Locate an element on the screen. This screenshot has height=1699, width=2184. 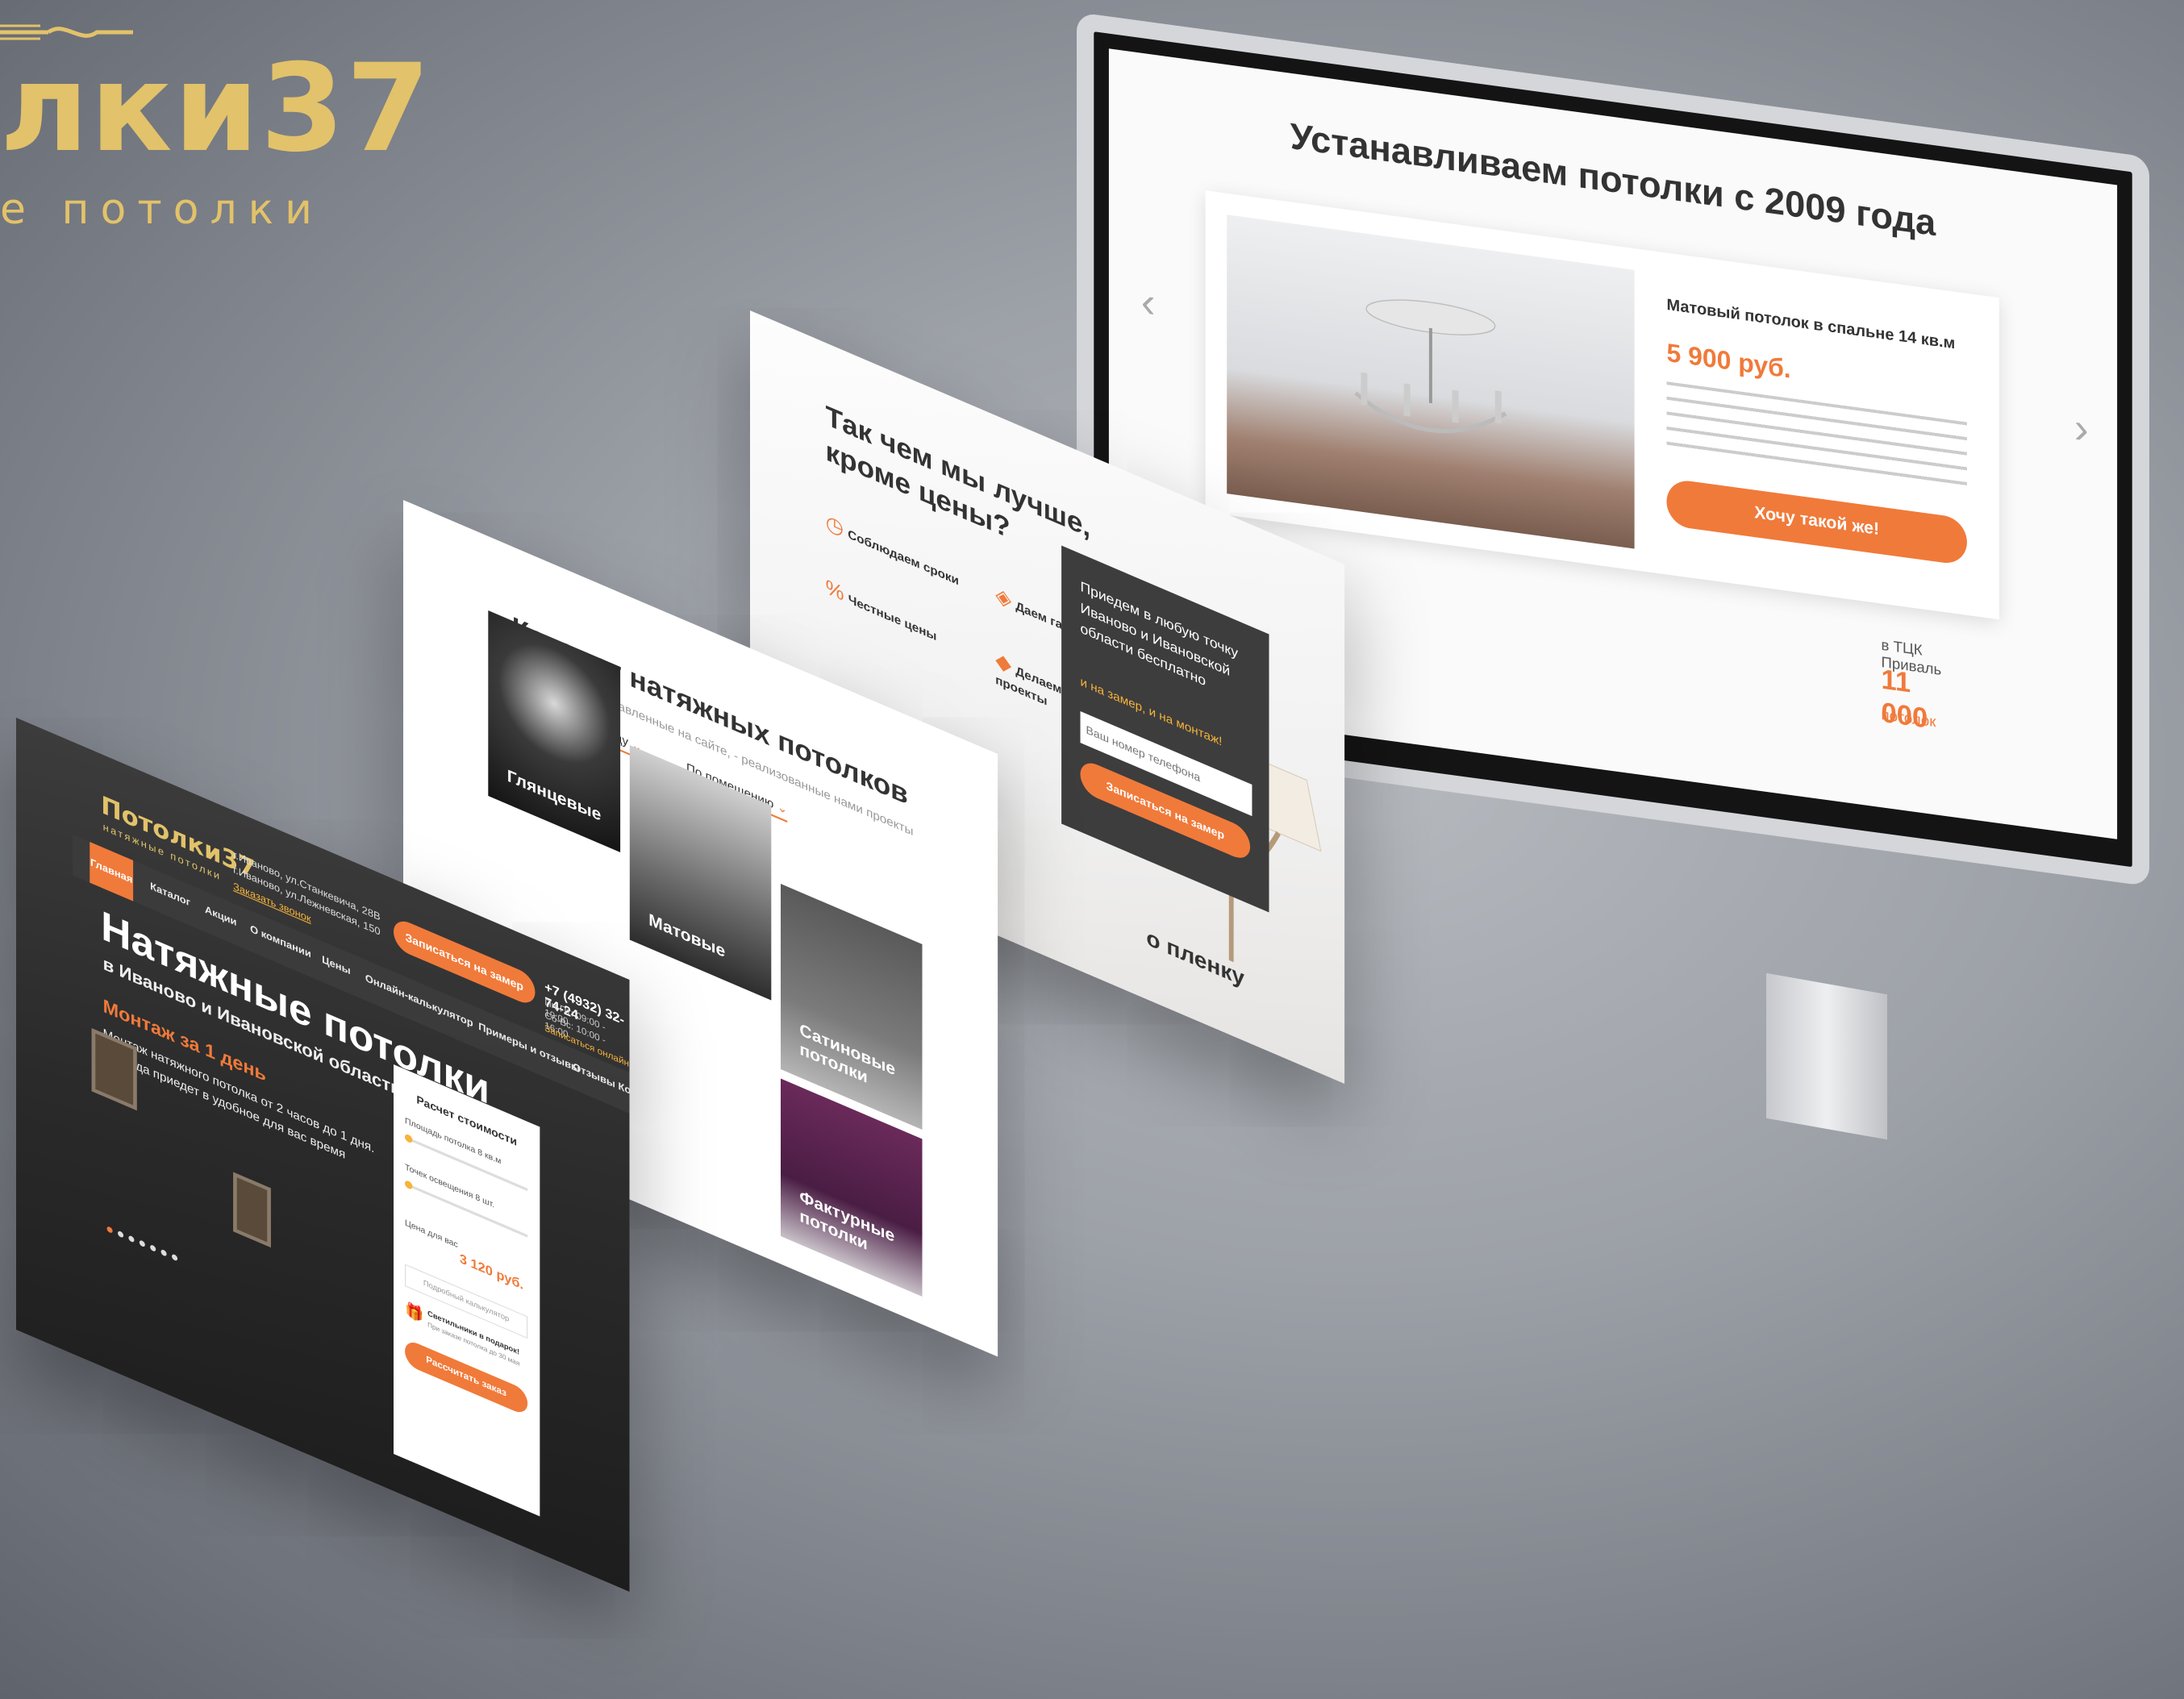
catalog-tile: Матовые is located at coordinates (700, 873).